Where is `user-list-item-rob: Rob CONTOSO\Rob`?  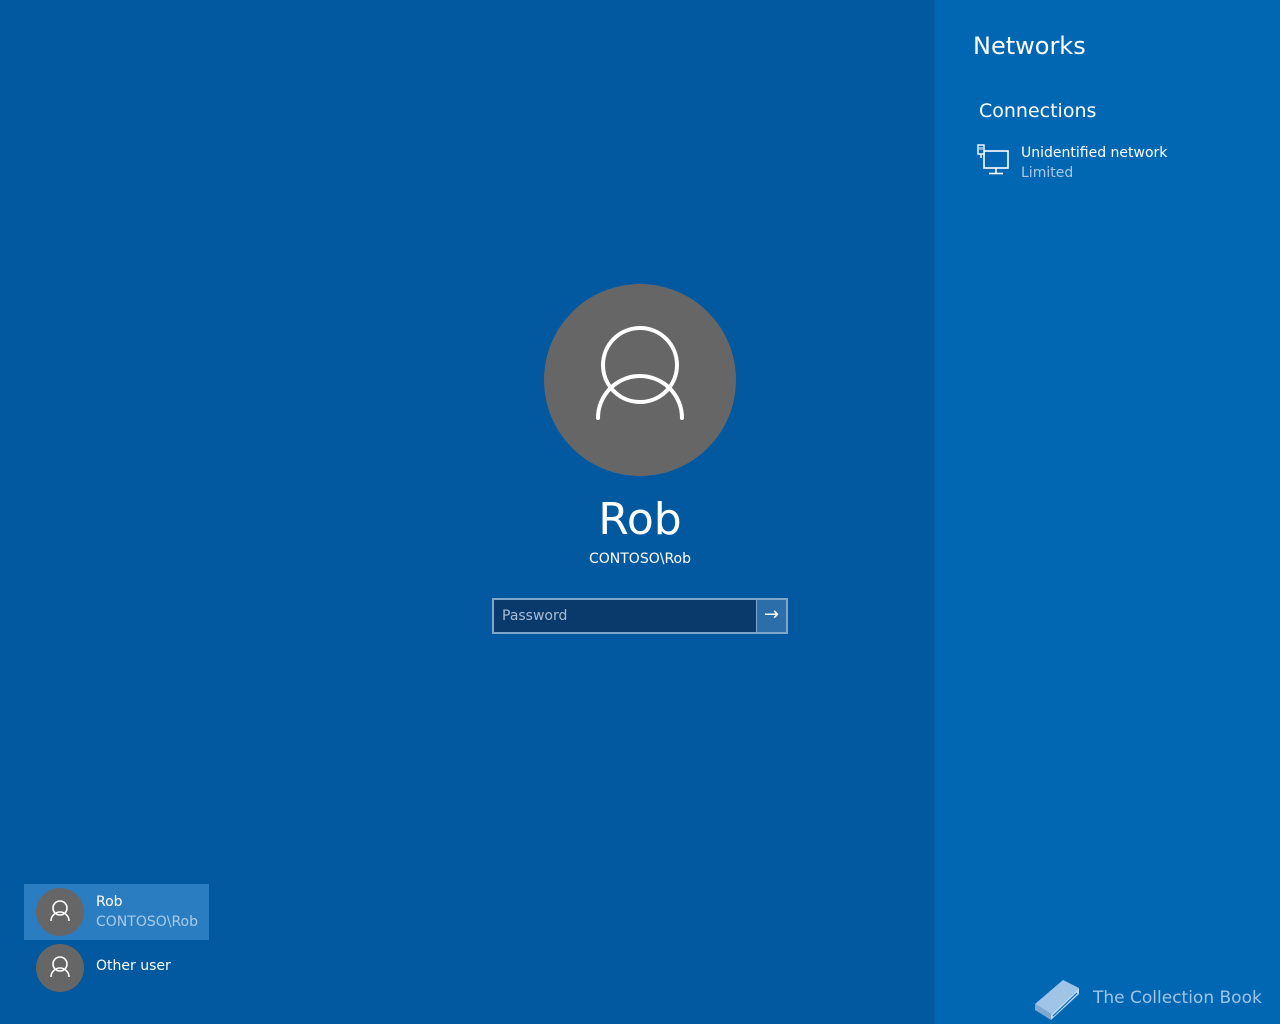
user-list-item-rob: Rob CONTOSO\Rob is located at coordinates (116, 912).